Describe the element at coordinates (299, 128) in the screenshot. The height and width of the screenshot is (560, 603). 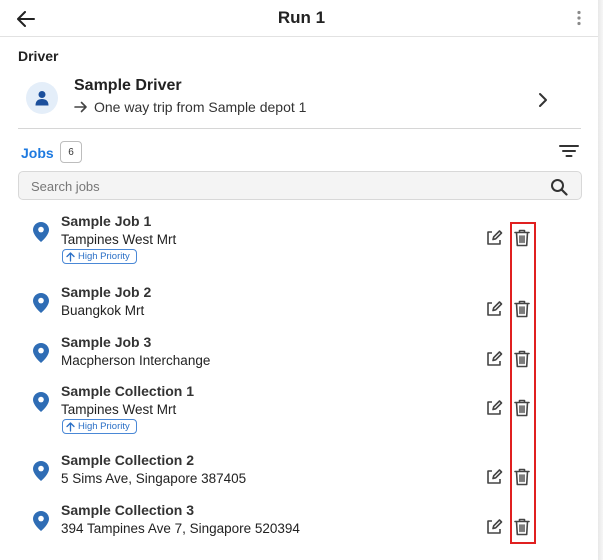
I see `divider` at that location.